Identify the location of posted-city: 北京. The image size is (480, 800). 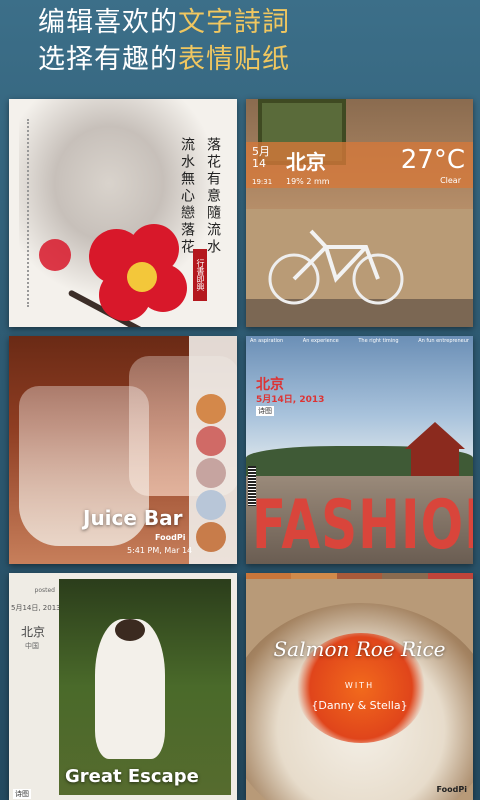
(33, 632).